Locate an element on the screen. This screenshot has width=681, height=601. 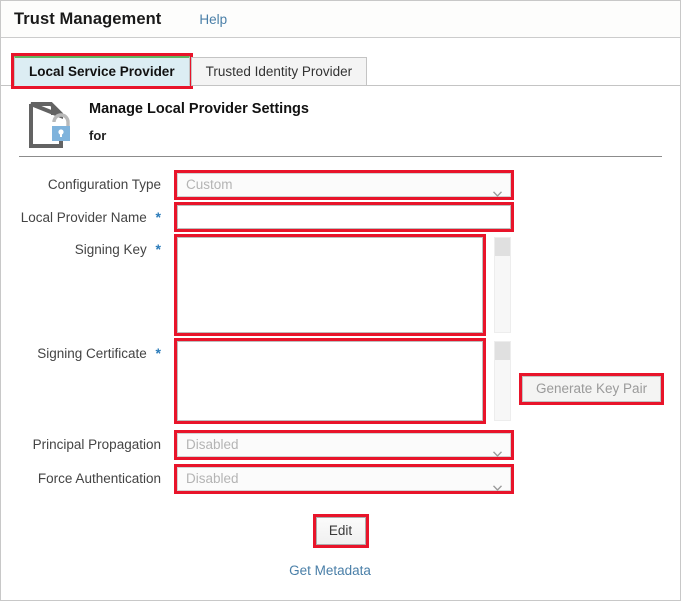
force-authentication-select: Disabled is located at coordinates (344, 479).